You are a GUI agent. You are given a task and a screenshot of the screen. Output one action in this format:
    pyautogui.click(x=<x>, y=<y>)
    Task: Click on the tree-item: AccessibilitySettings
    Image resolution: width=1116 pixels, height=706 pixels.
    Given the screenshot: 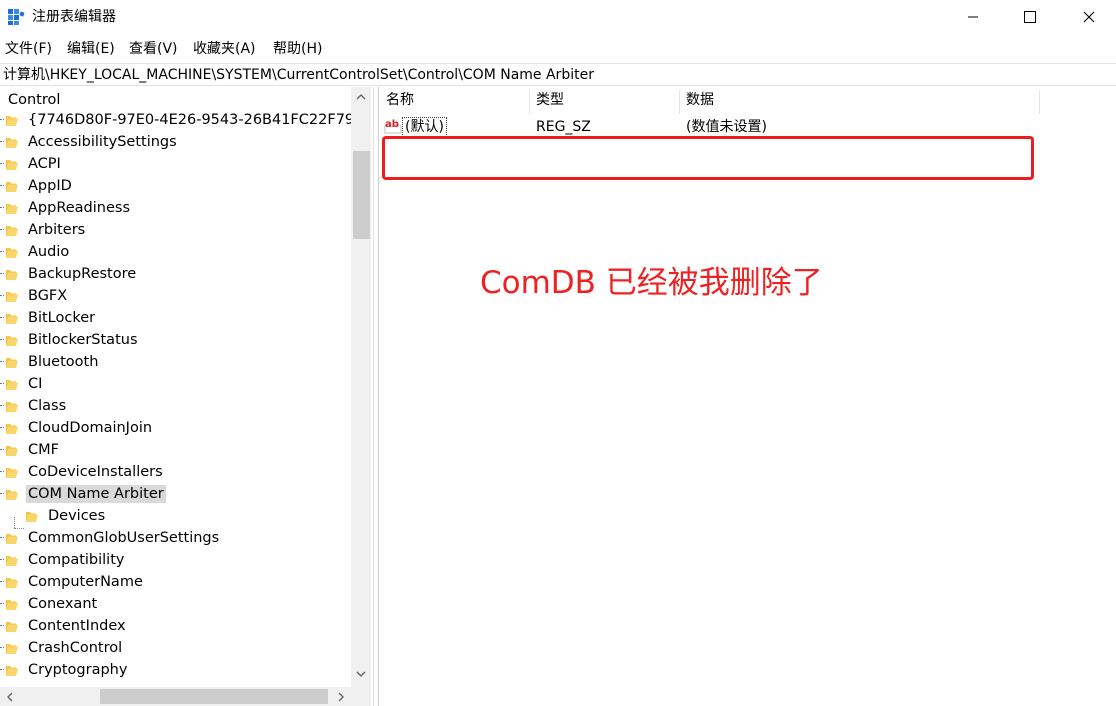 What is the action you would take?
    pyautogui.click(x=176, y=142)
    